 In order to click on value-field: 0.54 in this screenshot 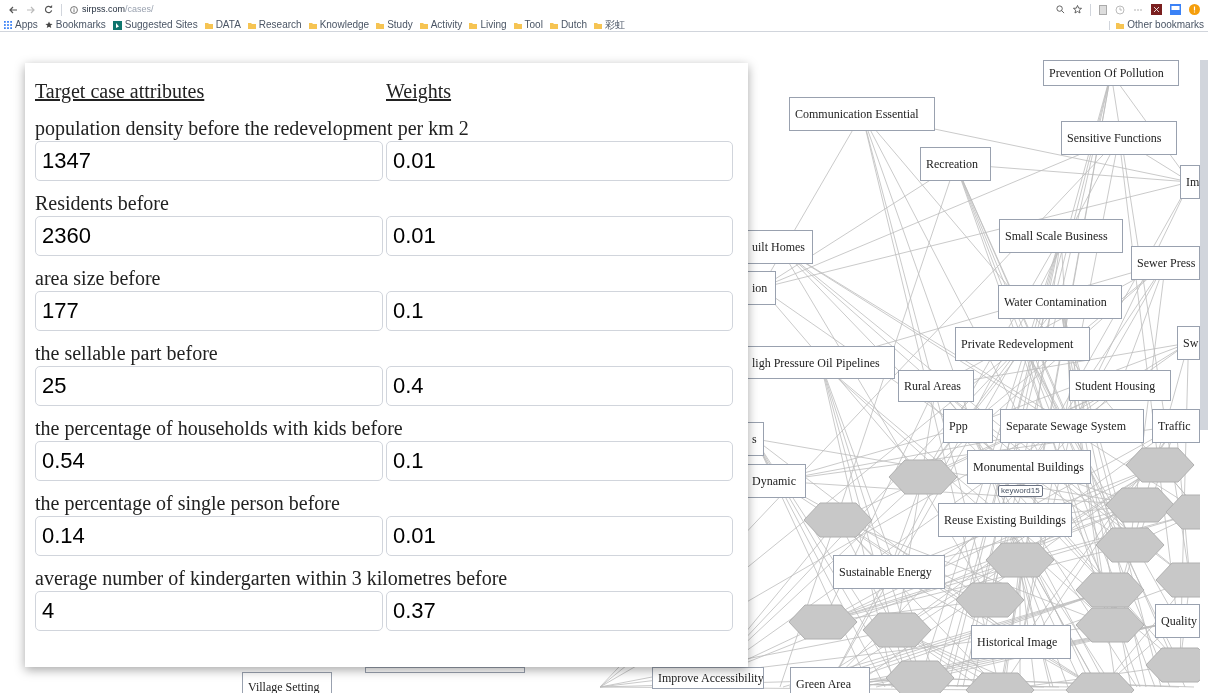, I will do `click(209, 461)`.